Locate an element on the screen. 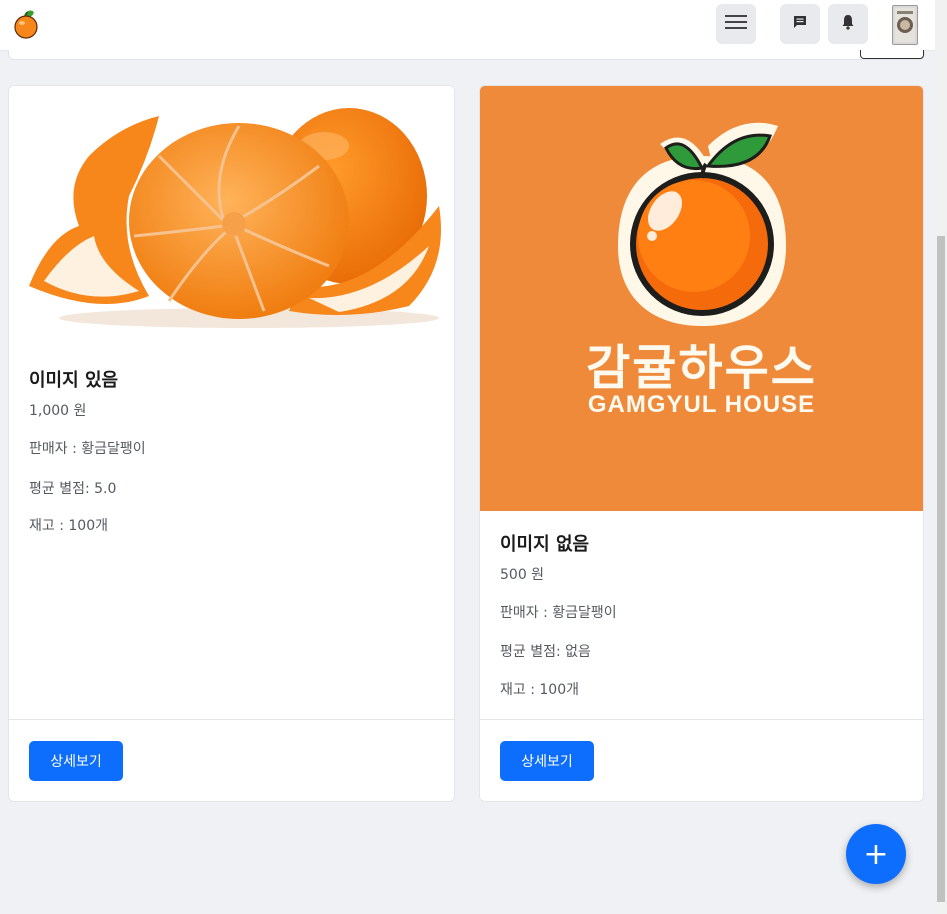 This screenshot has height=914, width=947. plus-icon: + is located at coordinates (876, 854).